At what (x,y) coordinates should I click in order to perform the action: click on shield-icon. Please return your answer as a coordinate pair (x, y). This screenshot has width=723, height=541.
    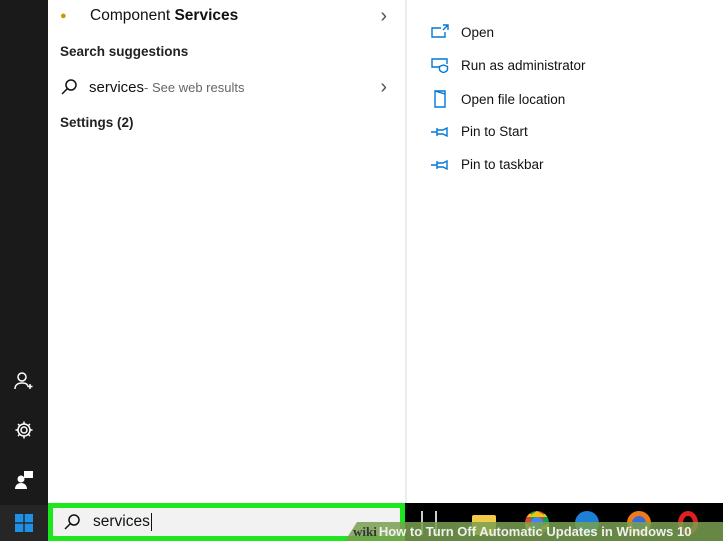
    Looking at the image, I should click on (440, 65).